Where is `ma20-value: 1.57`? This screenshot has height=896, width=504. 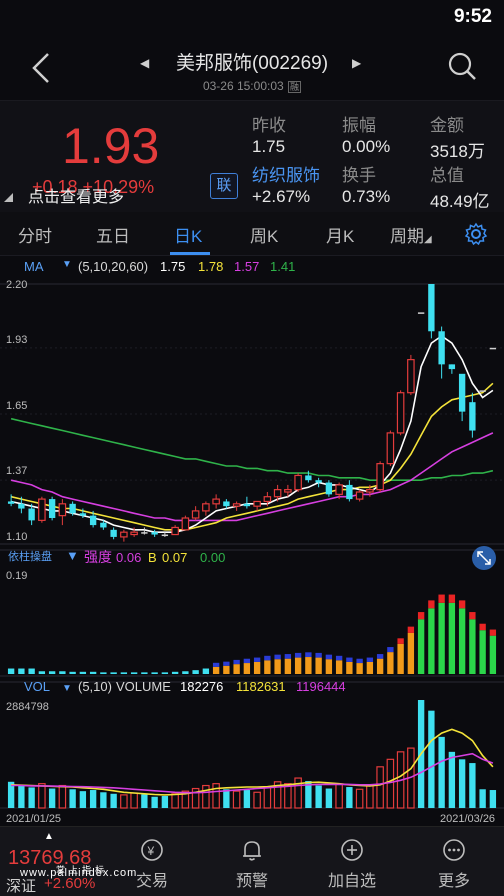 ma20-value: 1.57 is located at coordinates (247, 266).